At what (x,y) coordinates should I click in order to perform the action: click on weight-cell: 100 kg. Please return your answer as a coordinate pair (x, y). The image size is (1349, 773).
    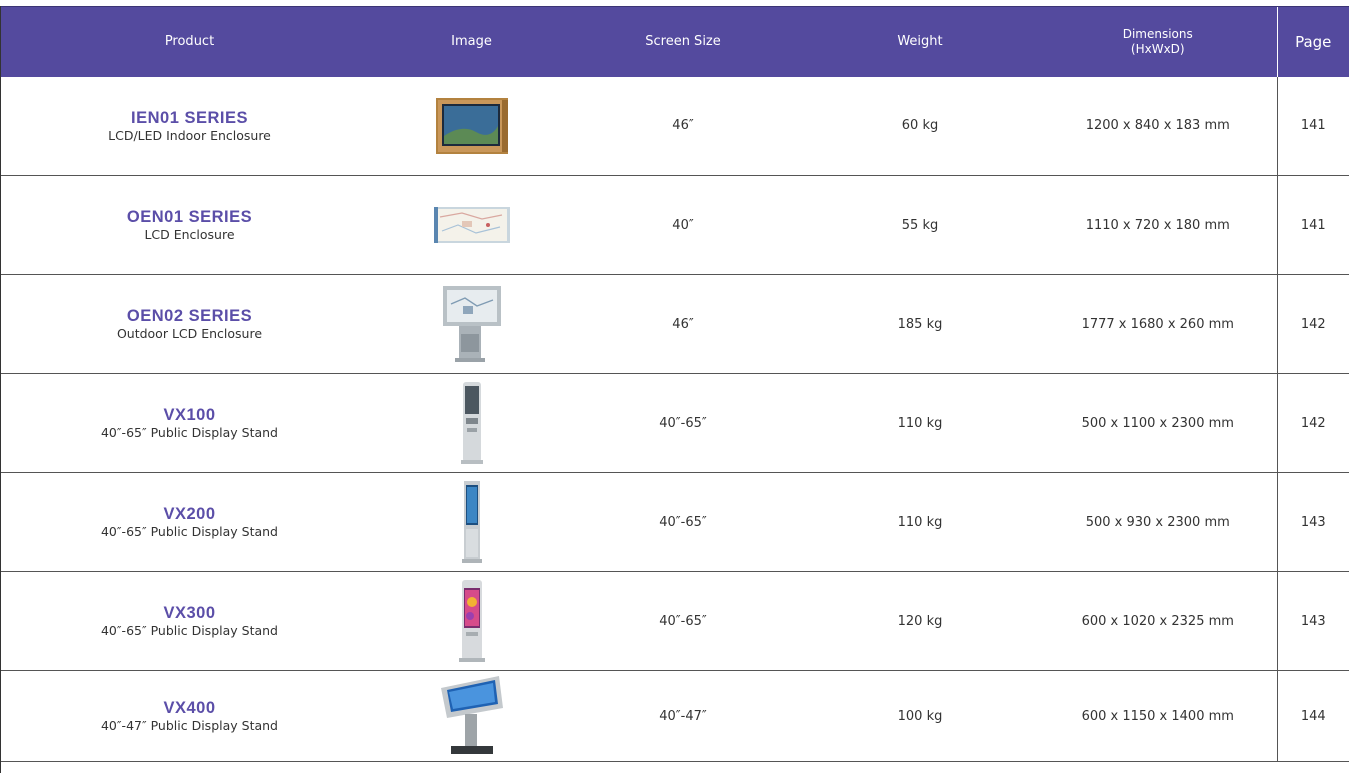
    Looking at the image, I should click on (920, 716).